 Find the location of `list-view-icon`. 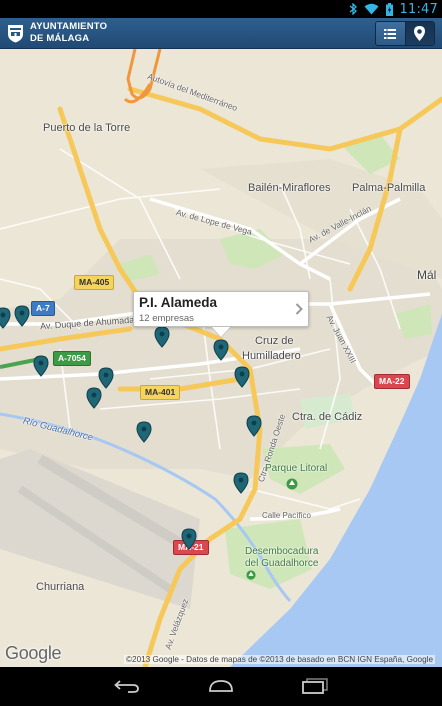

list-view-icon is located at coordinates (390, 33).